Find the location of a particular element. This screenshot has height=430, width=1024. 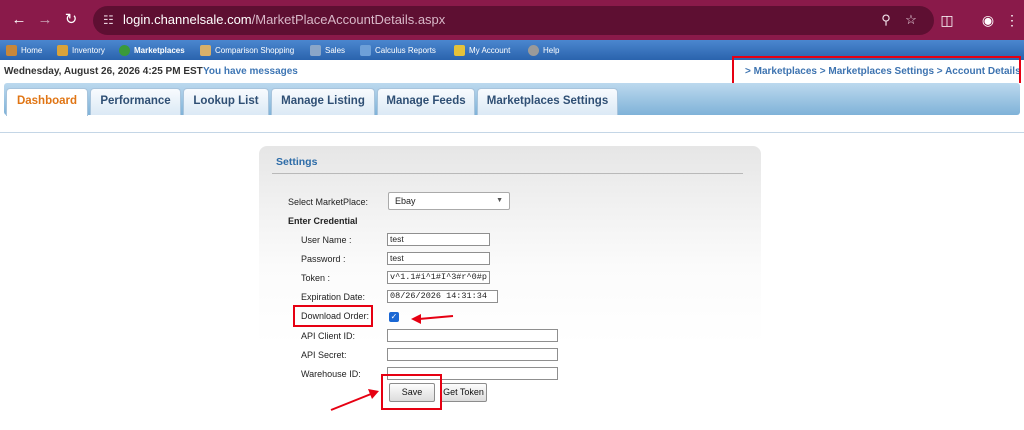

home-icon is located at coordinates (11, 50).